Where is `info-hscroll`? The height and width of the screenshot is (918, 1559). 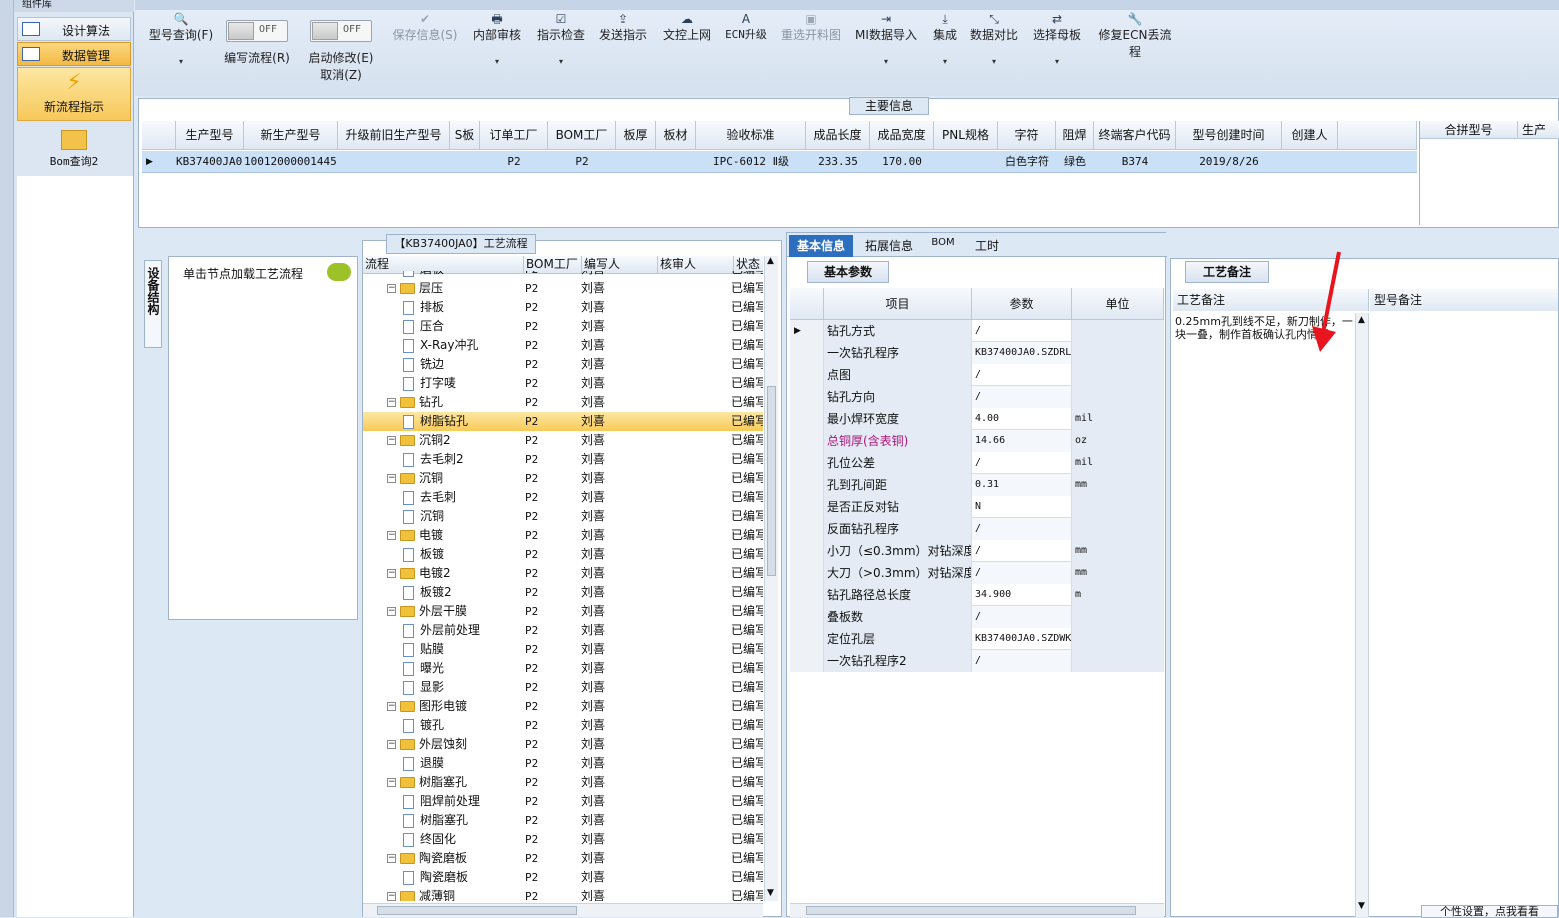 info-hscroll is located at coordinates (977, 910).